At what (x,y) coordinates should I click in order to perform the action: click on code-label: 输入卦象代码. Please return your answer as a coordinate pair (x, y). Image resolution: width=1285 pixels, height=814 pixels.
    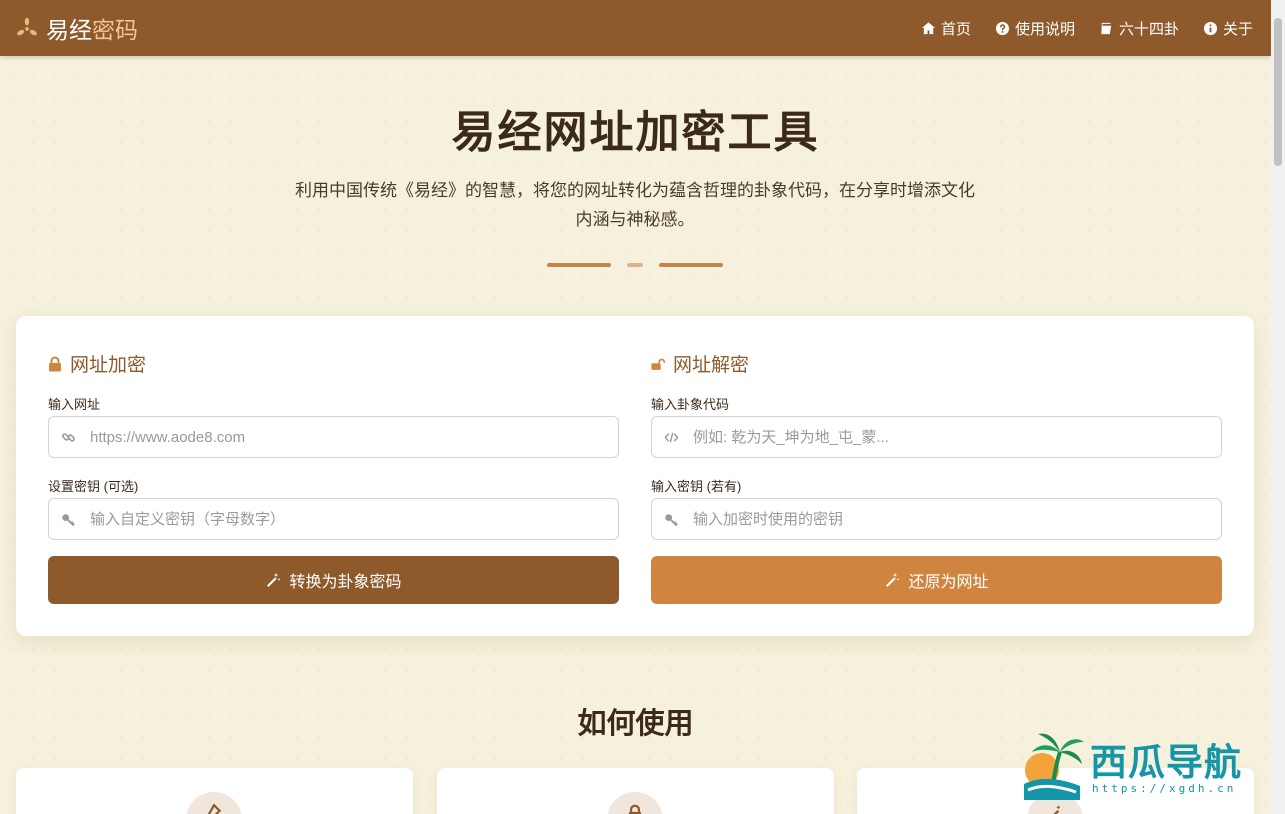
    Looking at the image, I should click on (690, 404).